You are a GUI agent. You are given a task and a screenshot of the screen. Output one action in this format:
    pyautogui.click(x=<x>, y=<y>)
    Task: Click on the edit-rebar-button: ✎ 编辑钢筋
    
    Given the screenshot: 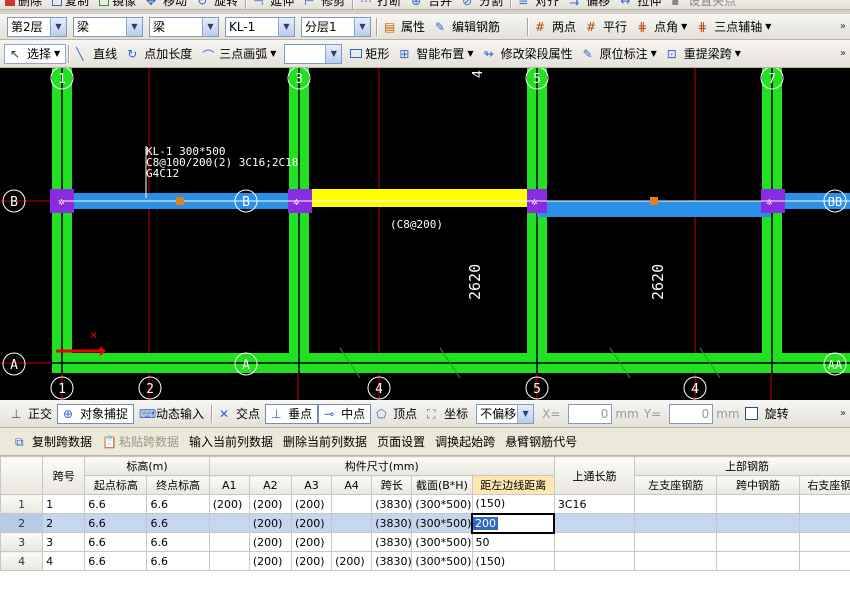 What is the action you would take?
    pyautogui.click(x=467, y=27)
    